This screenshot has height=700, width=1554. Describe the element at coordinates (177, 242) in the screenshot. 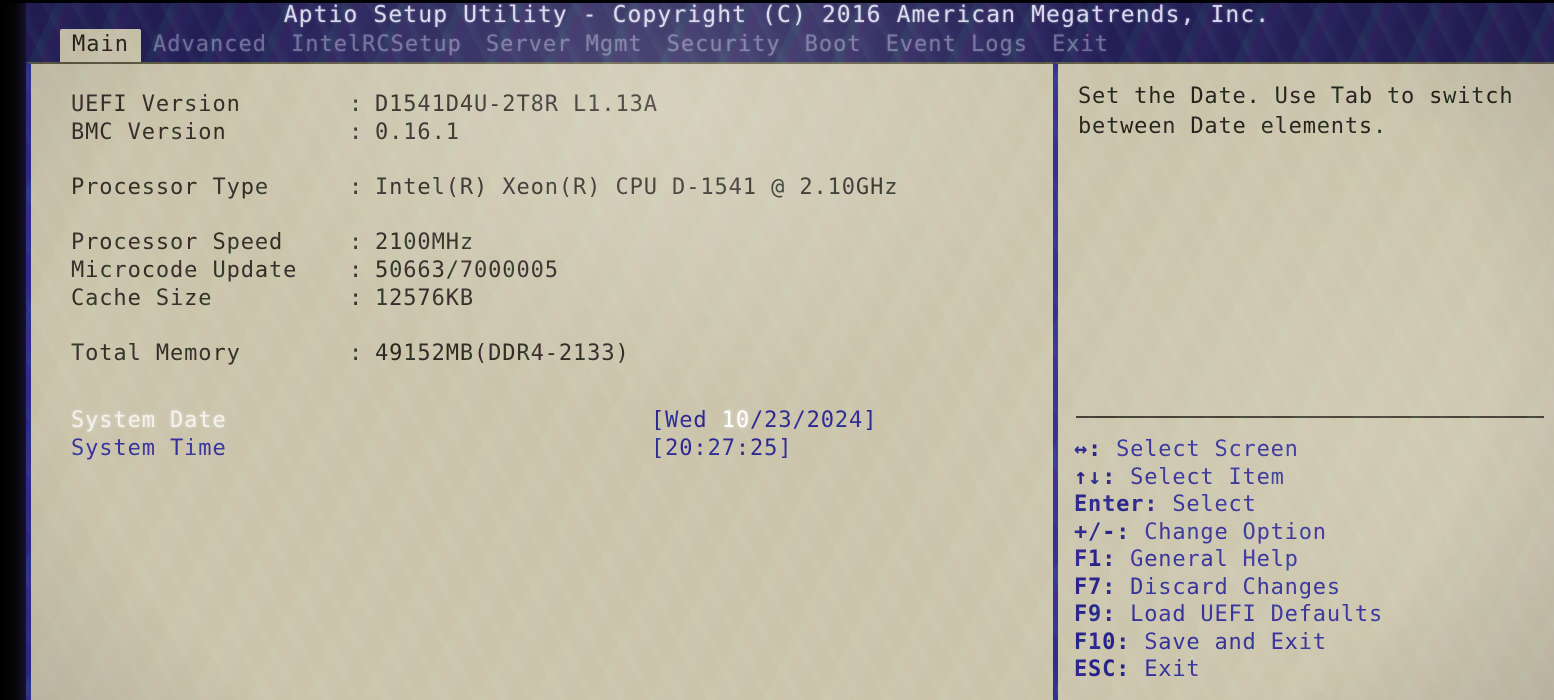

I see `info-label: Processor Speed` at that location.